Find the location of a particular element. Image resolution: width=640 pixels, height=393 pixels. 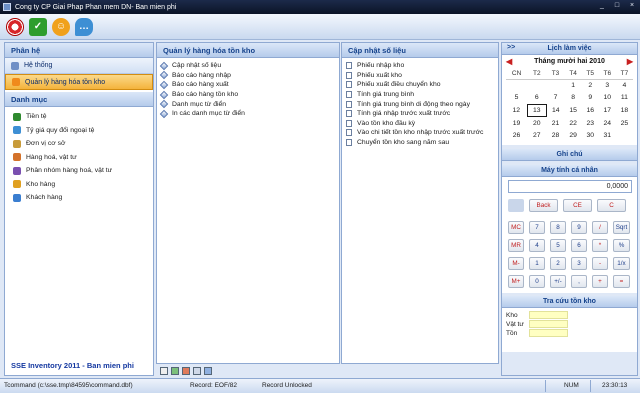

calendar-day: 12 is located at coordinates (516, 110).